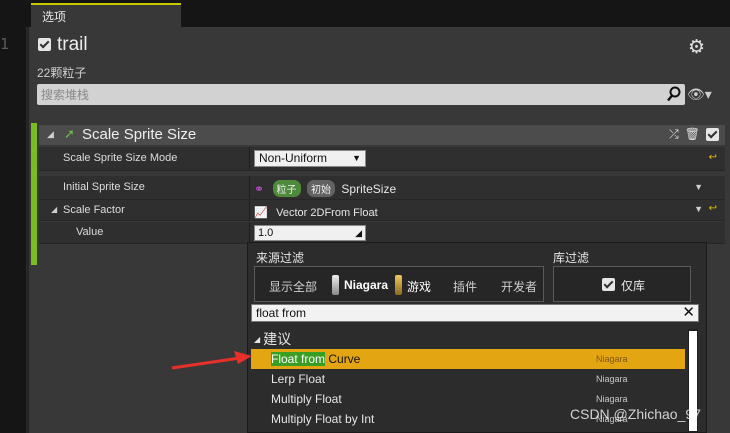 This screenshot has height=433, width=730. What do you see at coordinates (468, 359) in the screenshot?
I see `menu-item-float-from-curve: Float from Curve Niagara` at bounding box center [468, 359].